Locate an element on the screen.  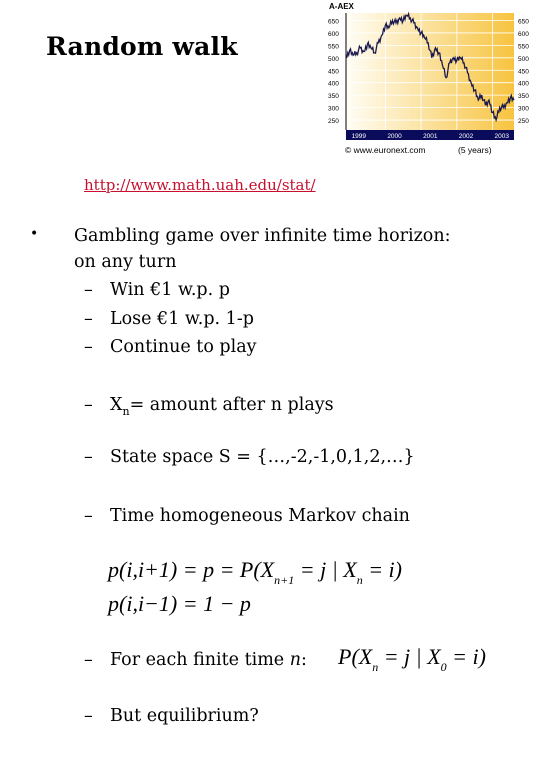
y-tick-label-right: 250 is located at coordinates (523, 121).